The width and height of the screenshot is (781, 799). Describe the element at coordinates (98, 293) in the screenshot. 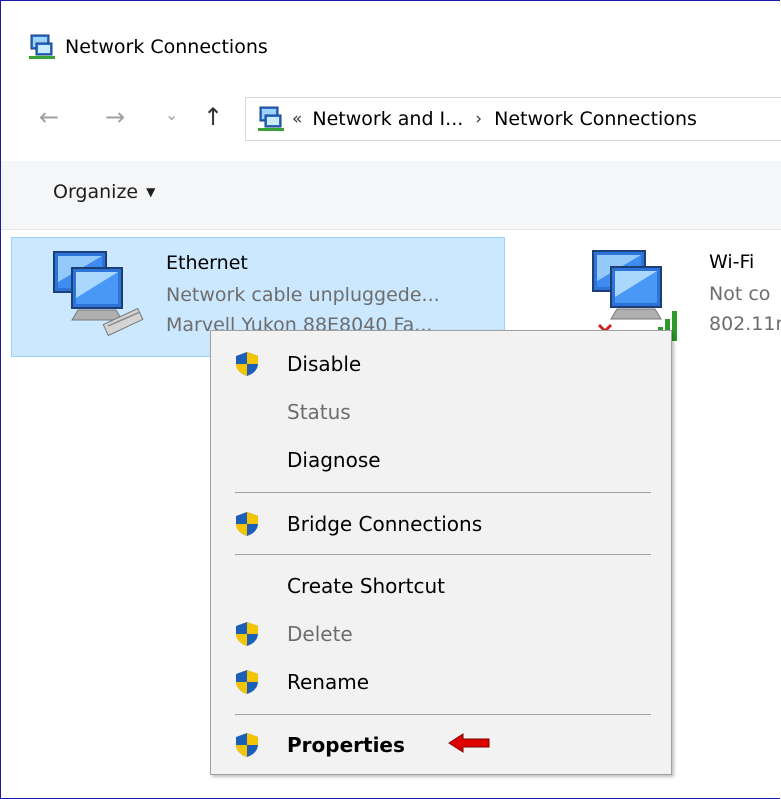

I see `ethernet-adapter-icon` at that location.